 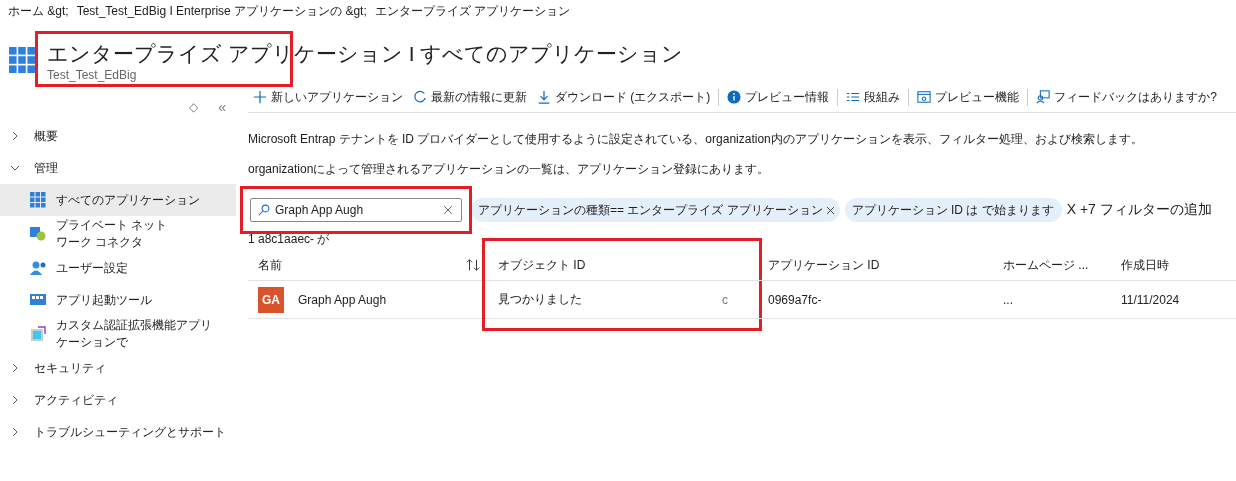 I want to click on nav-item: プライベート ネットワーク コネクタ, so click(x=118, y=234).